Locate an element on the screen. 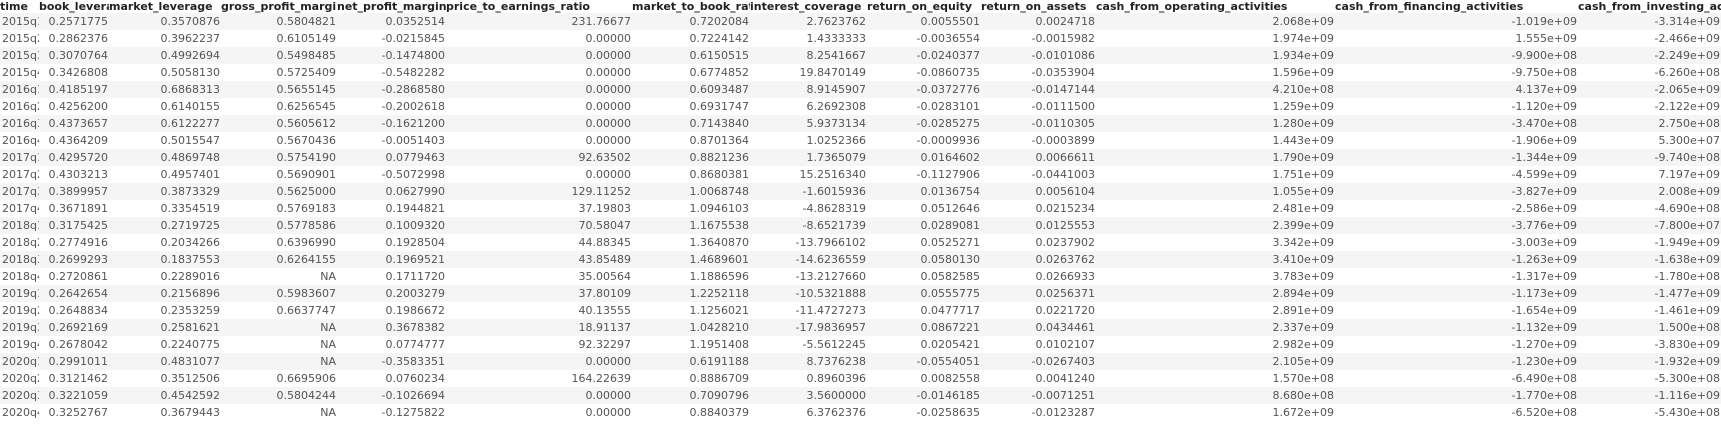  table-cell: 0.3570876 is located at coordinates (165, 21).